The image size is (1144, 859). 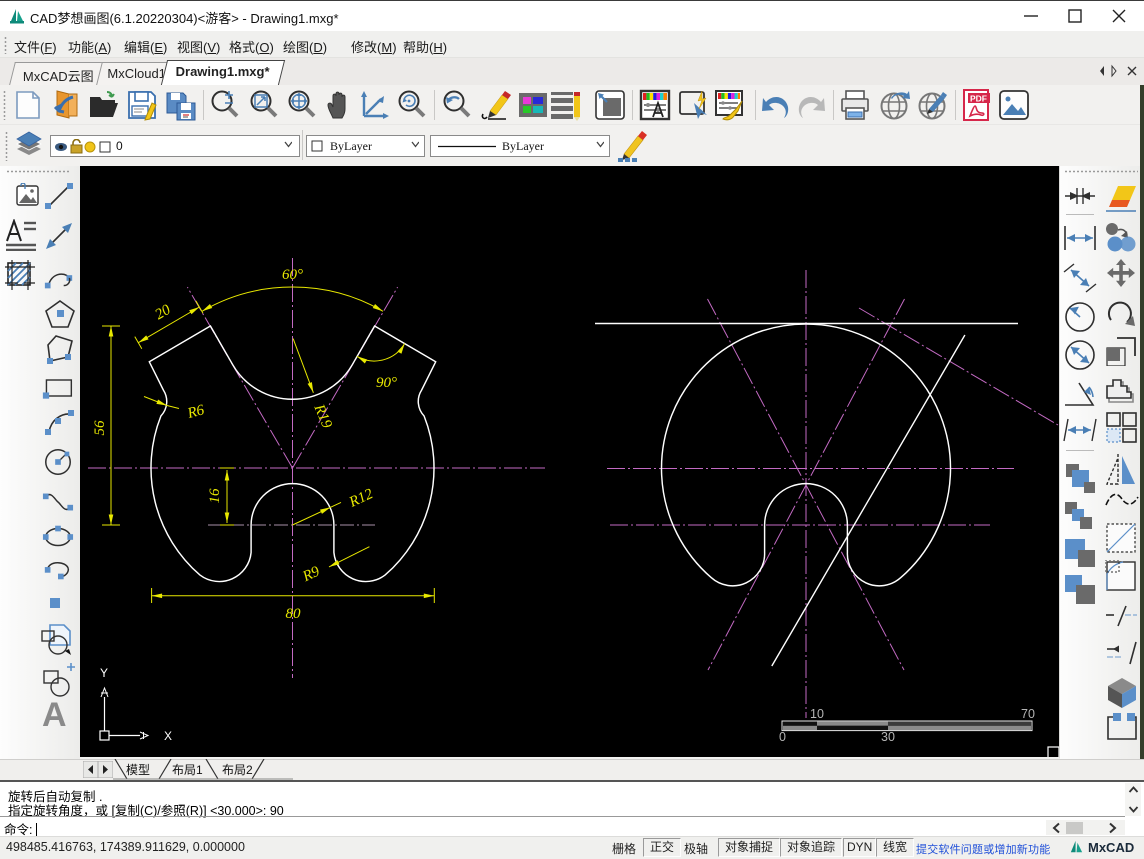 What do you see at coordinates (292, 275) in the screenshot?
I see `svg-text: 60°` at bounding box center [292, 275].